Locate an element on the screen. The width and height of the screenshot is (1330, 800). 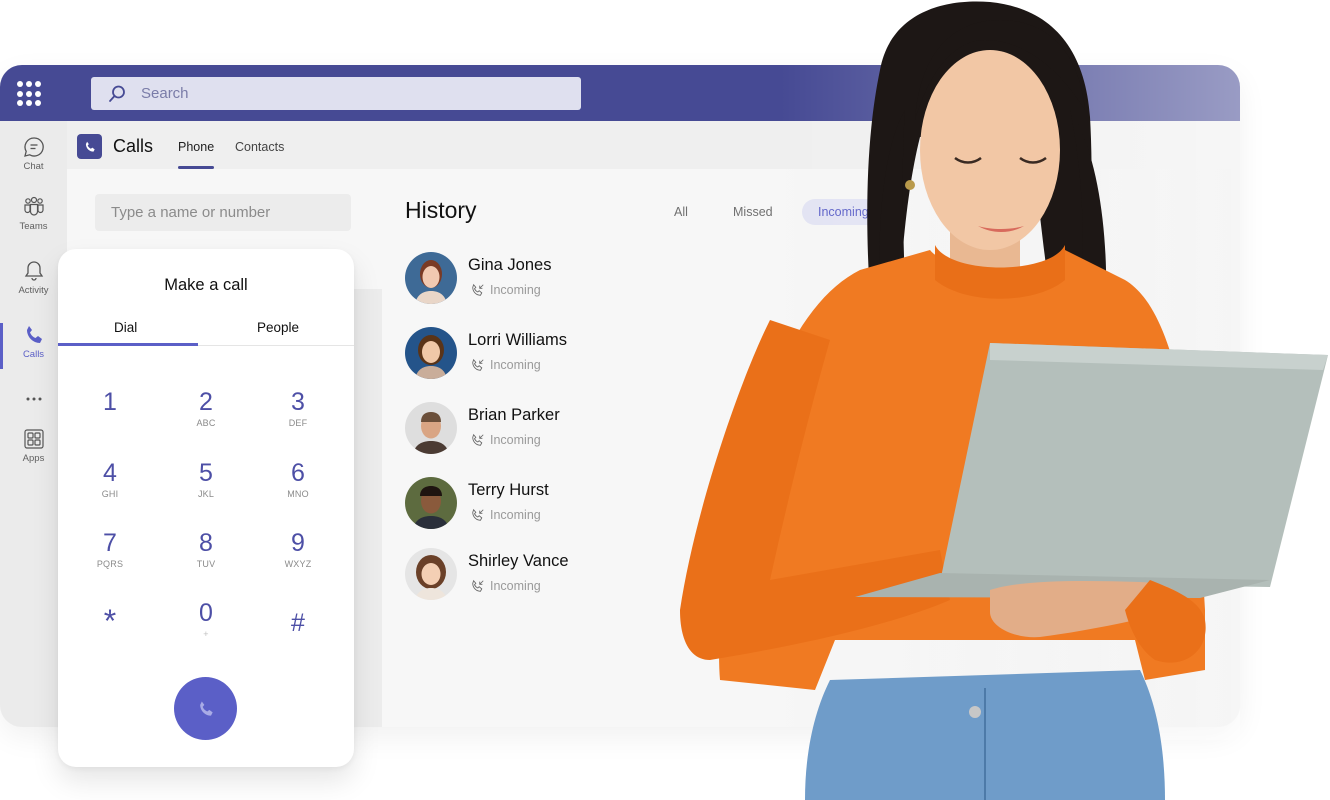
history-title: History is located at coordinates (441, 210).